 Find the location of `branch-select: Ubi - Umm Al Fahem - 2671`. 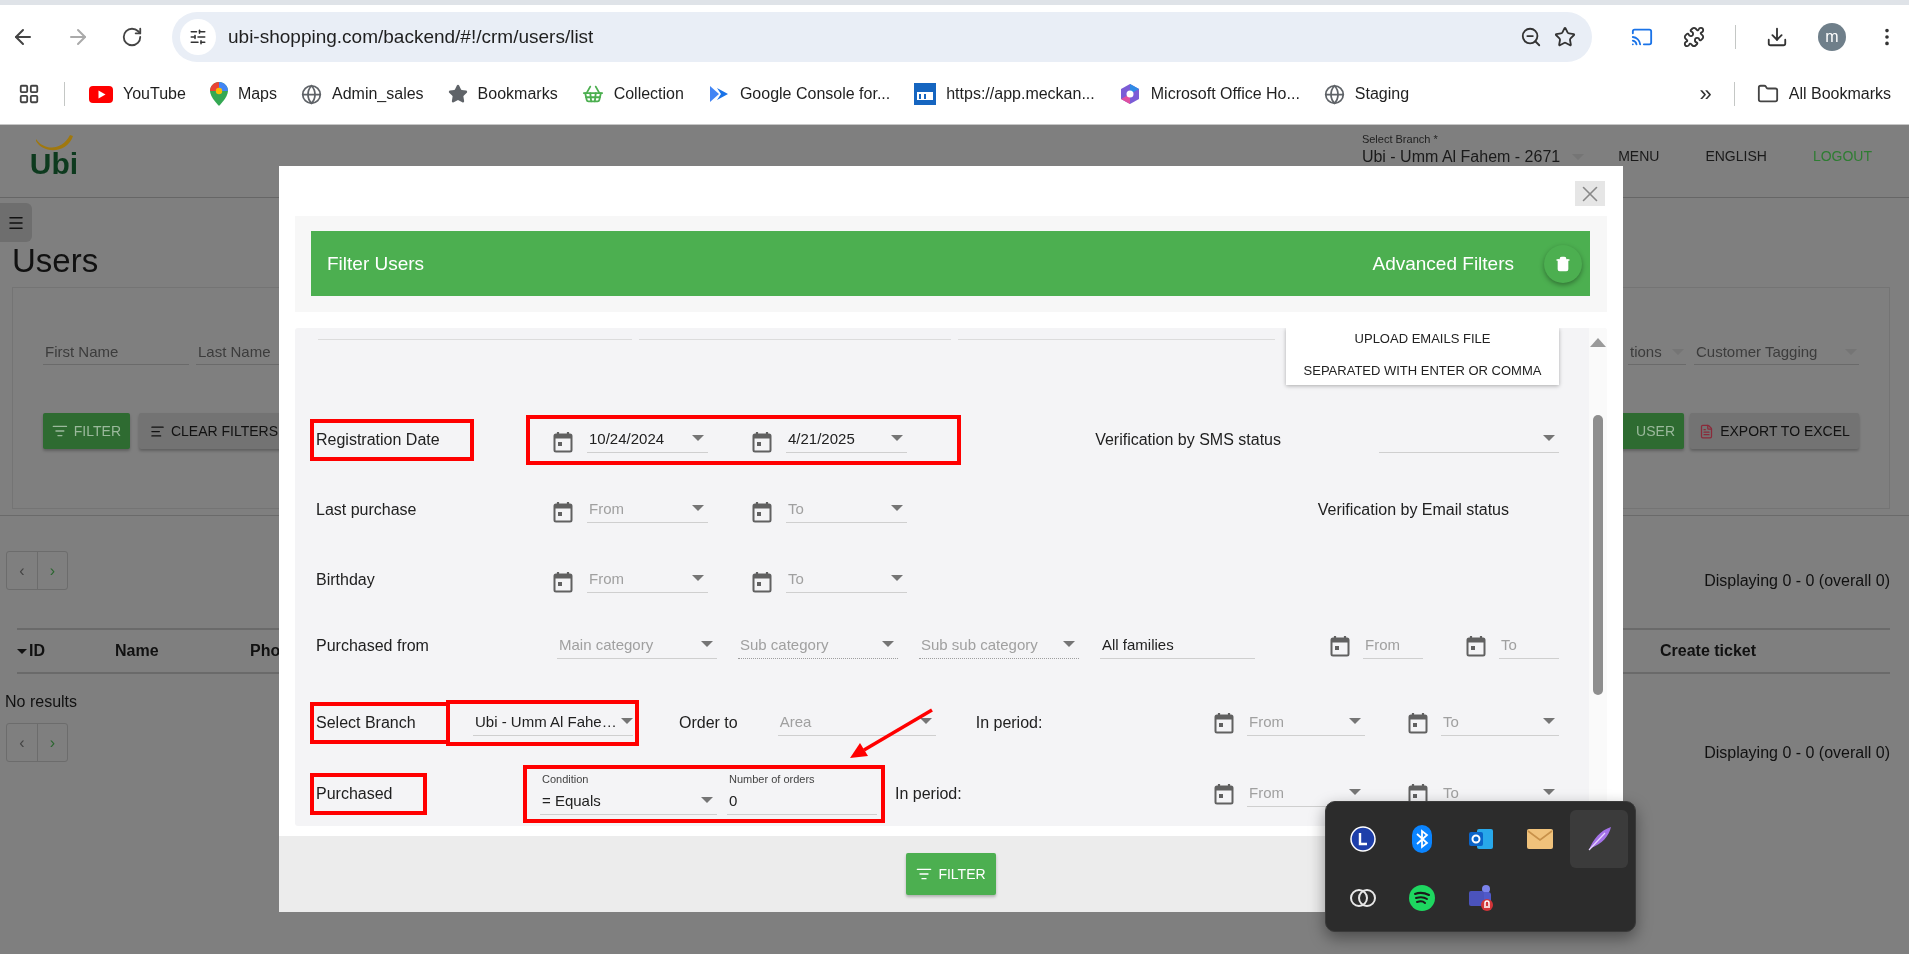

branch-select: Ubi - Umm Al Fahem - 2671 is located at coordinates (1473, 157).